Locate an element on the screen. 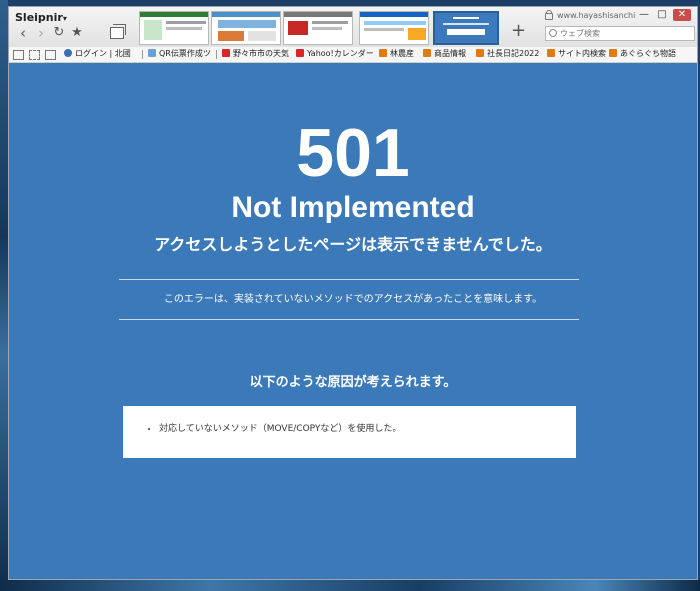 The width and height of the screenshot is (700, 591). new-tab-button: + is located at coordinates (518, 30).